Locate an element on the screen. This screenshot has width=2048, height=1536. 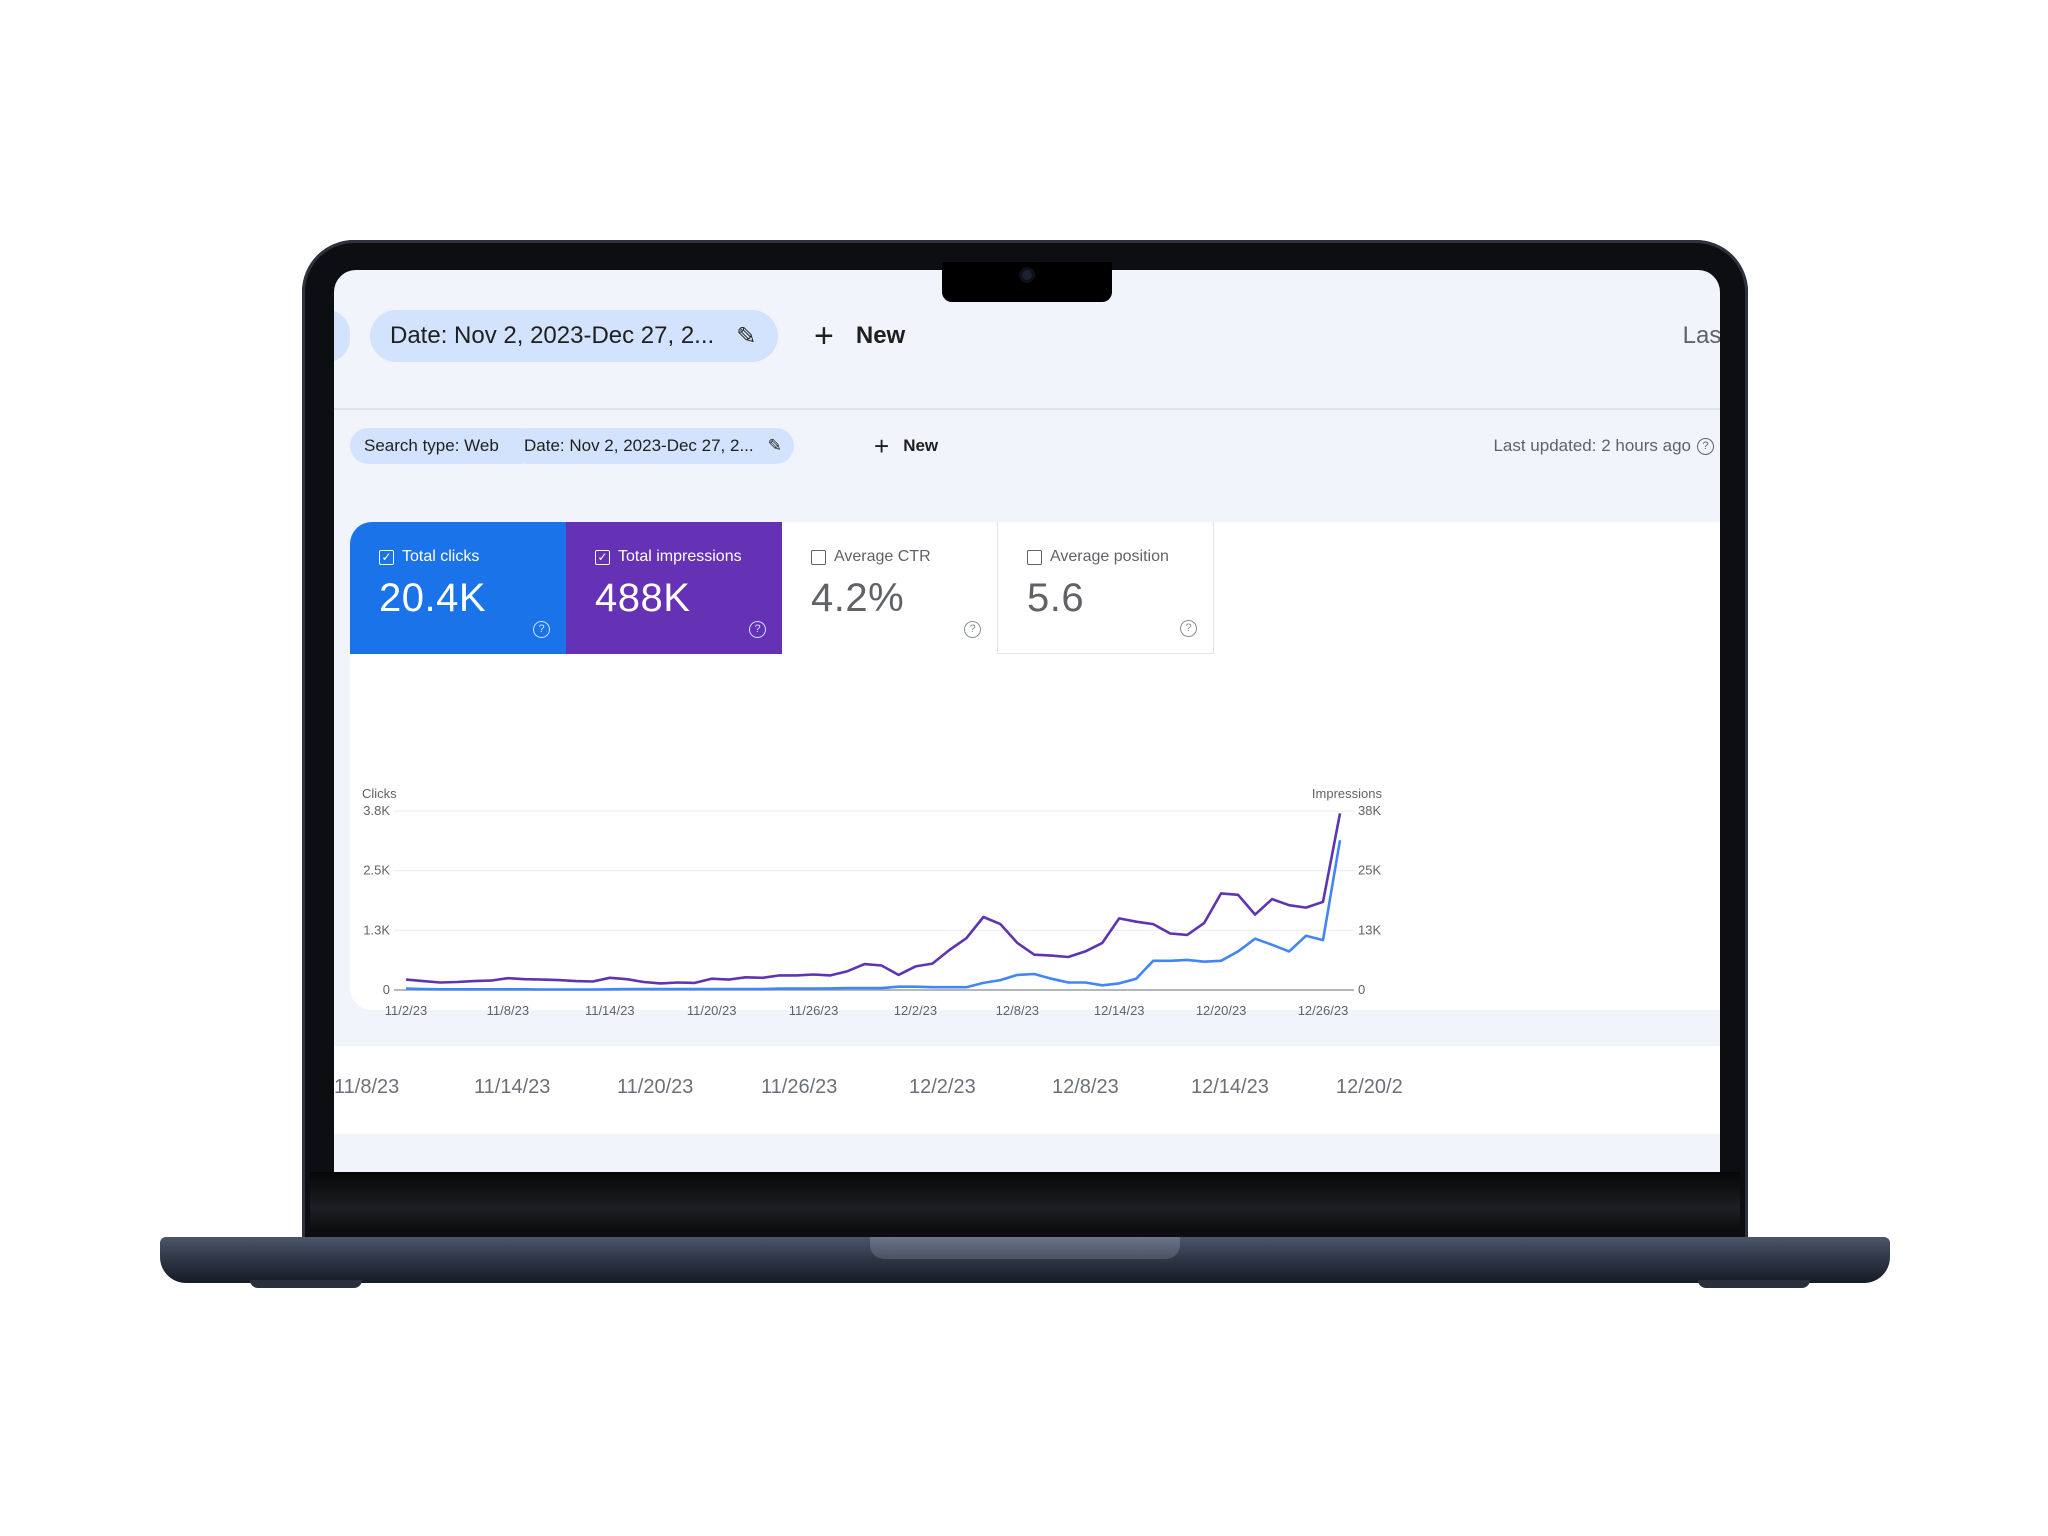
search-type-label: Search type: Web is located at coordinates (431, 445).